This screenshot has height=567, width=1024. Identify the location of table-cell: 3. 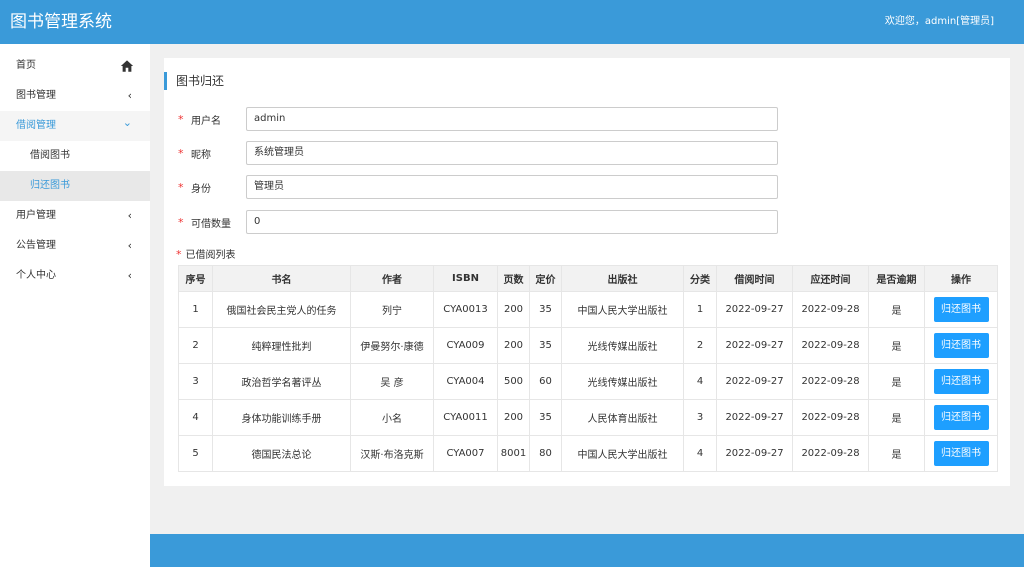
(195, 381).